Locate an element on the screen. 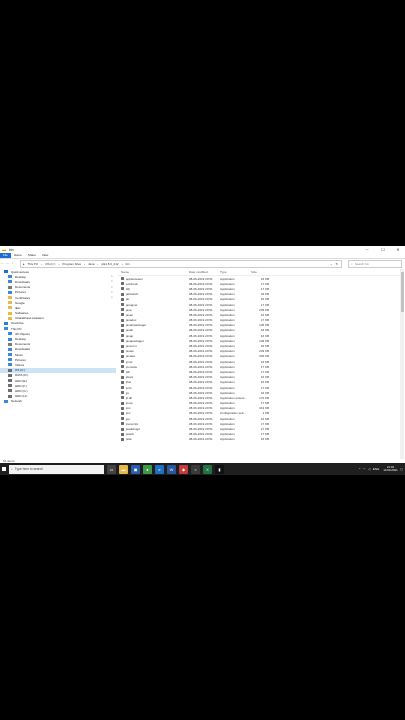  breadcrumb-java: Java is located at coordinates (91, 264).